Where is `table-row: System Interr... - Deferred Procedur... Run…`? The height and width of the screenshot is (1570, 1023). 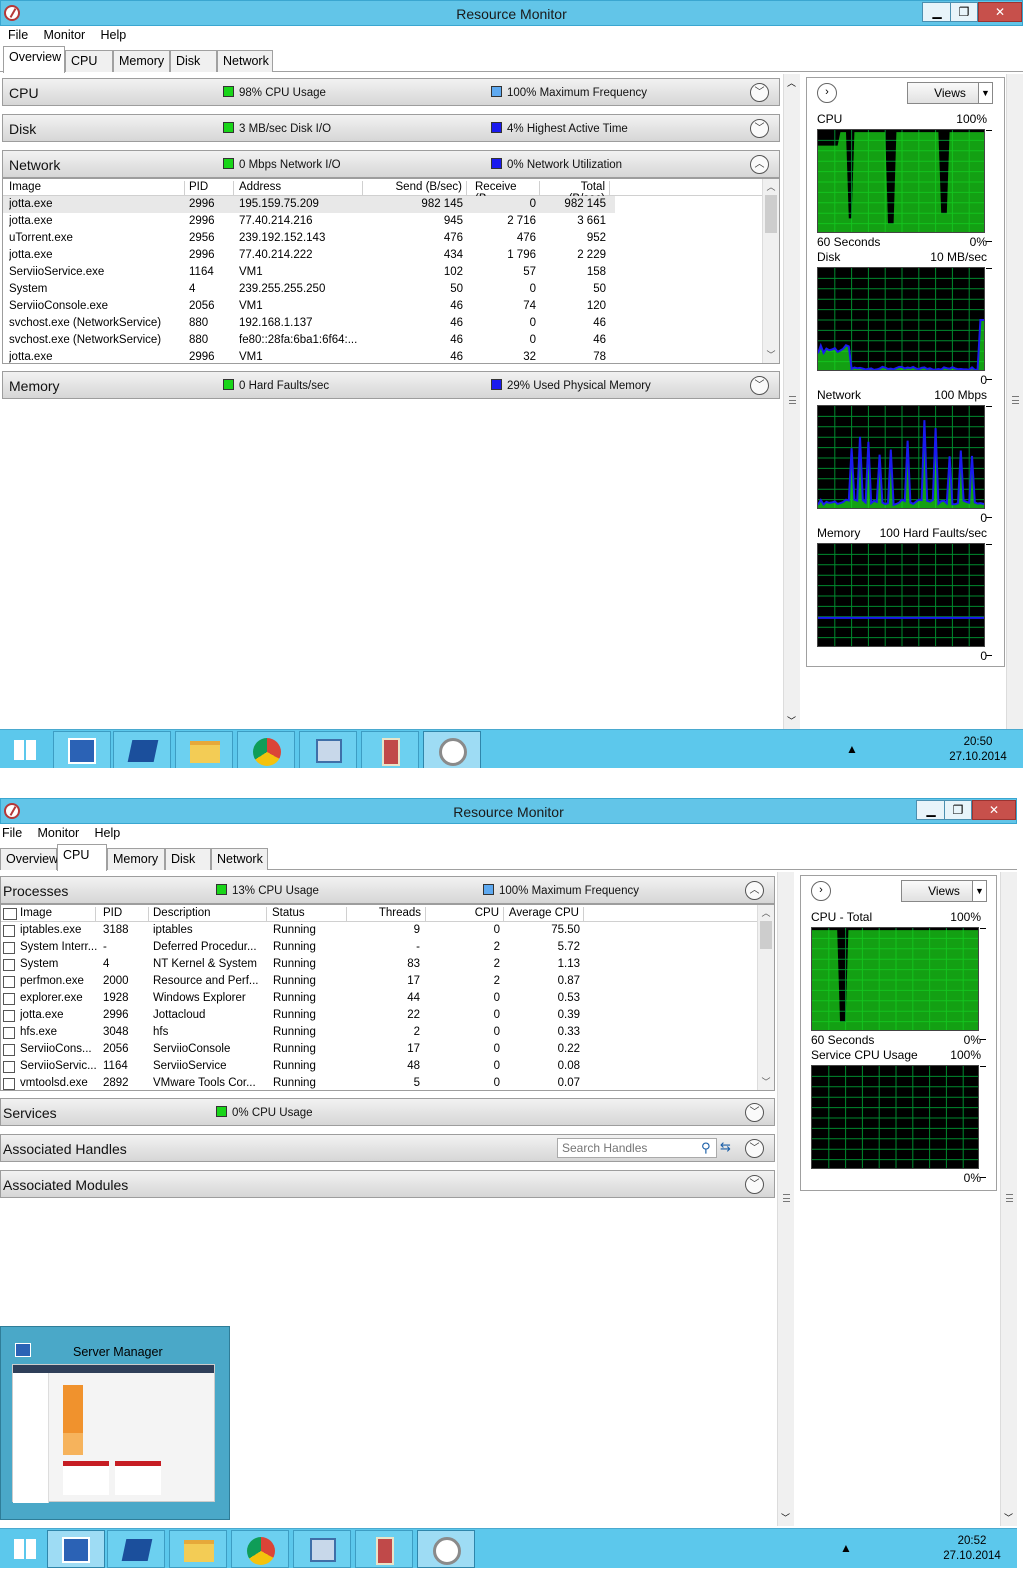 table-row: System Interr... - Deferred Procedur... Run… is located at coordinates (387, 947).